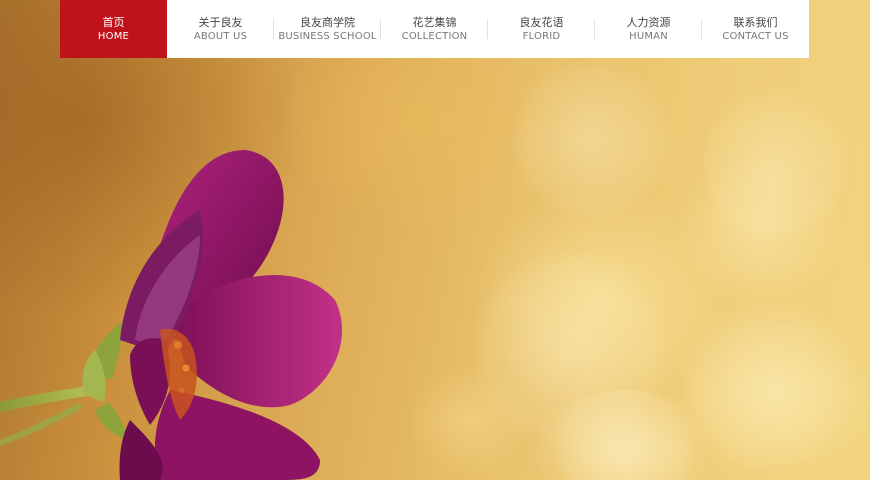 This screenshot has width=870, height=480. I want to click on nav-label-en: HOME, so click(113, 36).